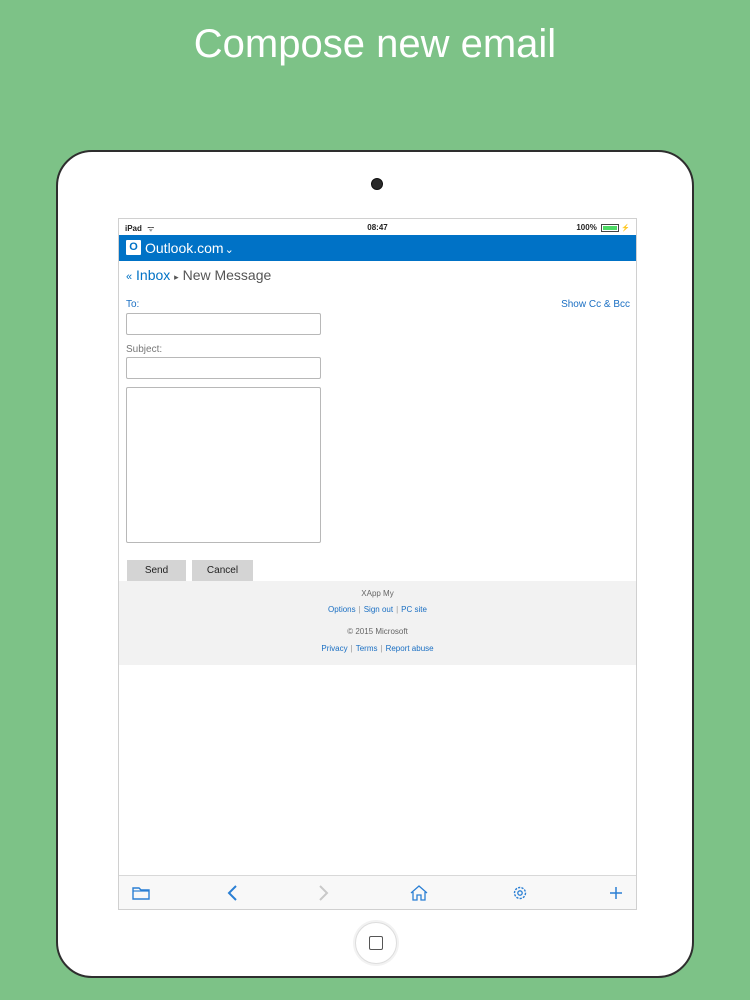 Image resolution: width=750 pixels, height=1000 pixels. What do you see at coordinates (419, 893) in the screenshot?
I see `home-icon` at bounding box center [419, 893].